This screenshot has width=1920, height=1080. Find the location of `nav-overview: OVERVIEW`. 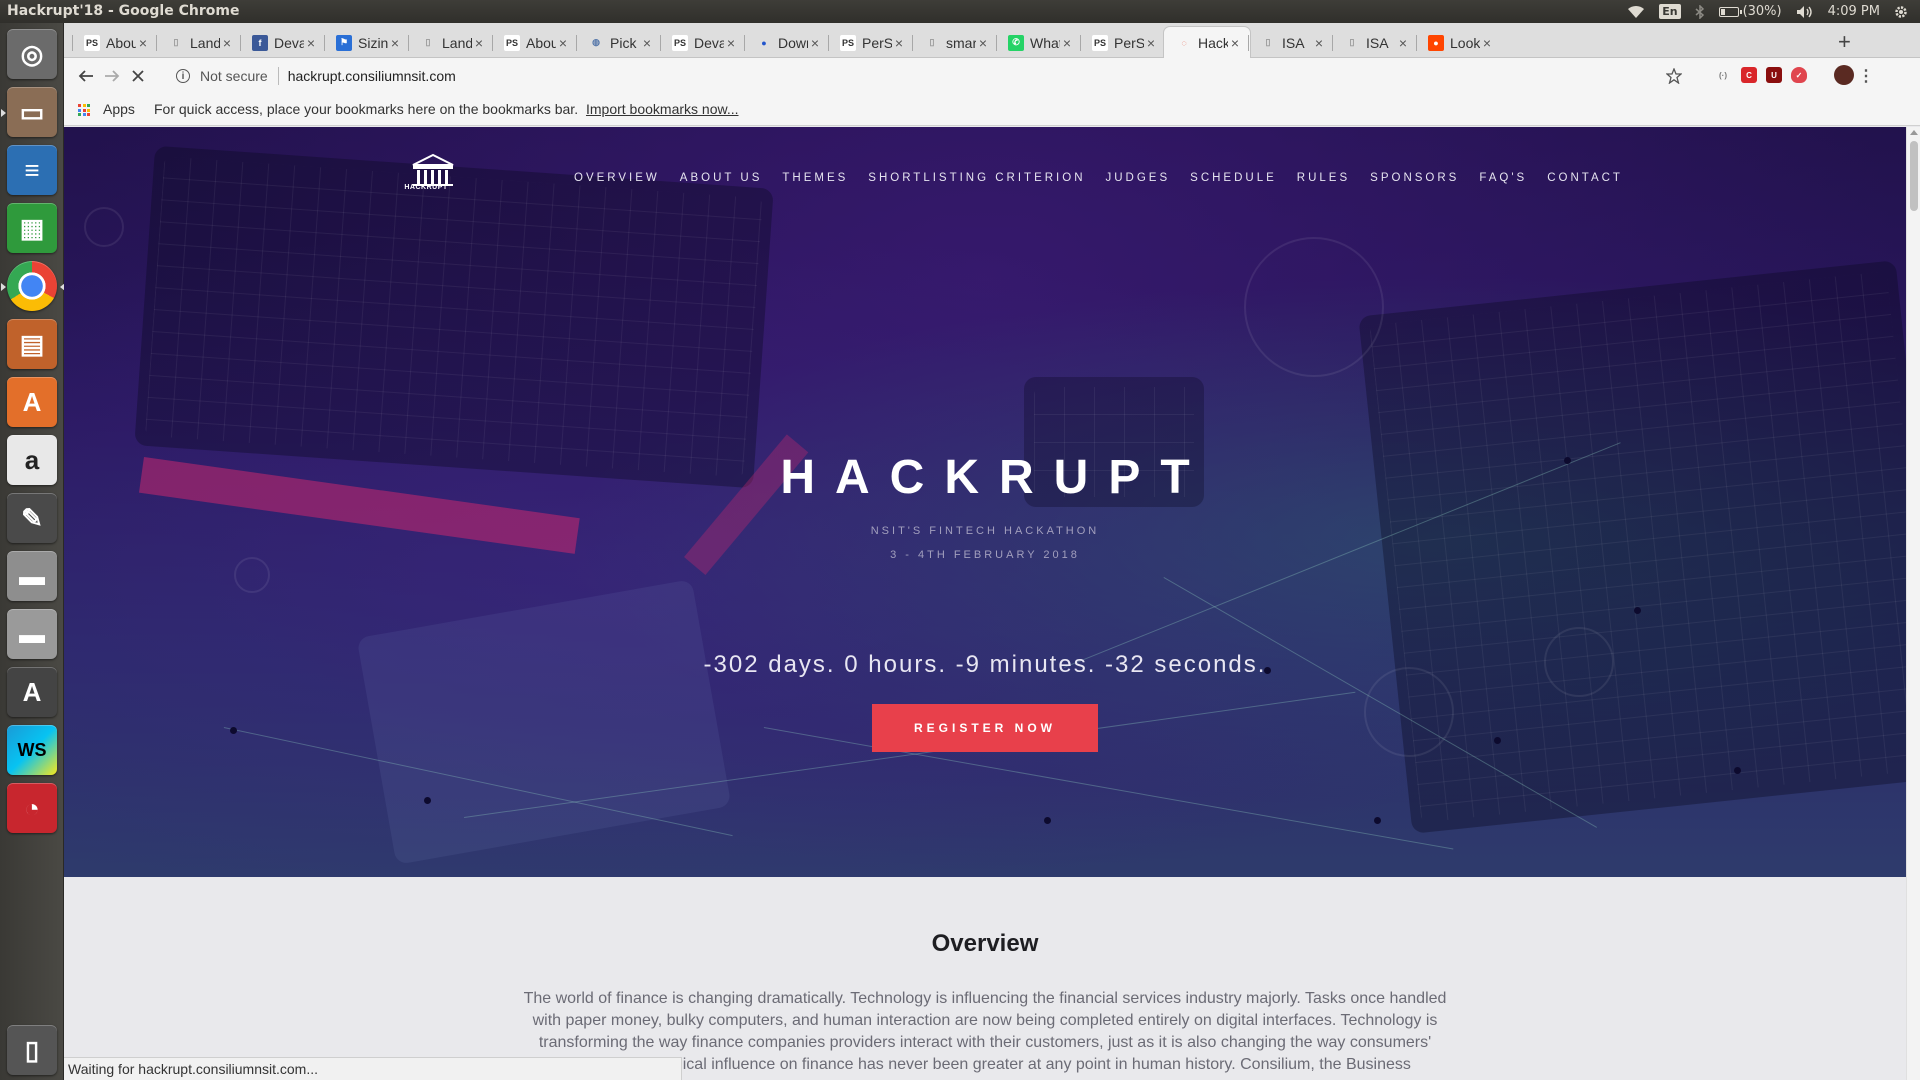

nav-overview: OVERVIEW is located at coordinates (617, 178).